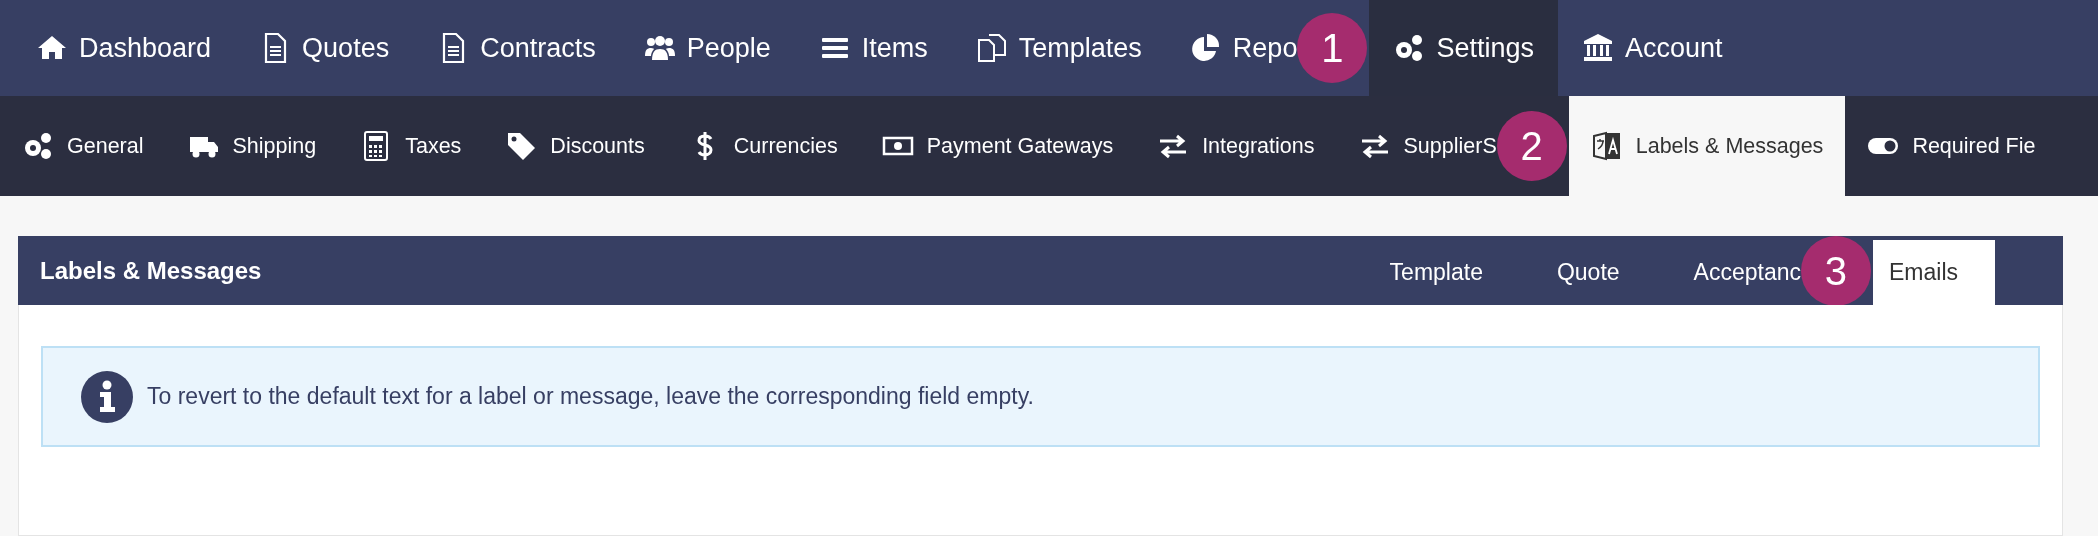 The height and width of the screenshot is (536, 2098). Describe the element at coordinates (1205, 48) in the screenshot. I see `pie-icon` at that location.